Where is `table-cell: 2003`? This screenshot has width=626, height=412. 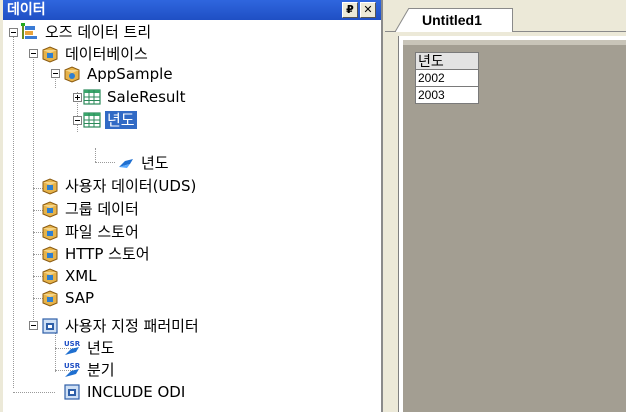
table-cell: 2003 is located at coordinates (447, 95).